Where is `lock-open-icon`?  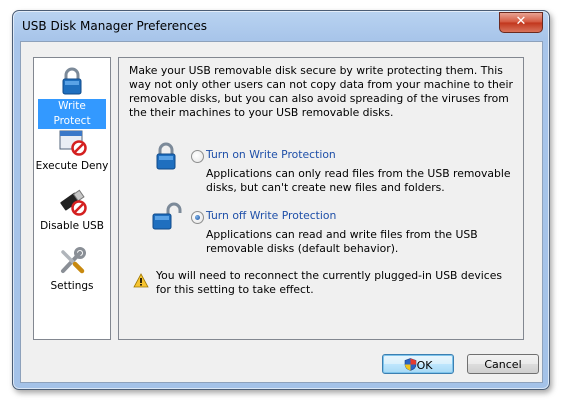 lock-open-icon is located at coordinates (167, 216).